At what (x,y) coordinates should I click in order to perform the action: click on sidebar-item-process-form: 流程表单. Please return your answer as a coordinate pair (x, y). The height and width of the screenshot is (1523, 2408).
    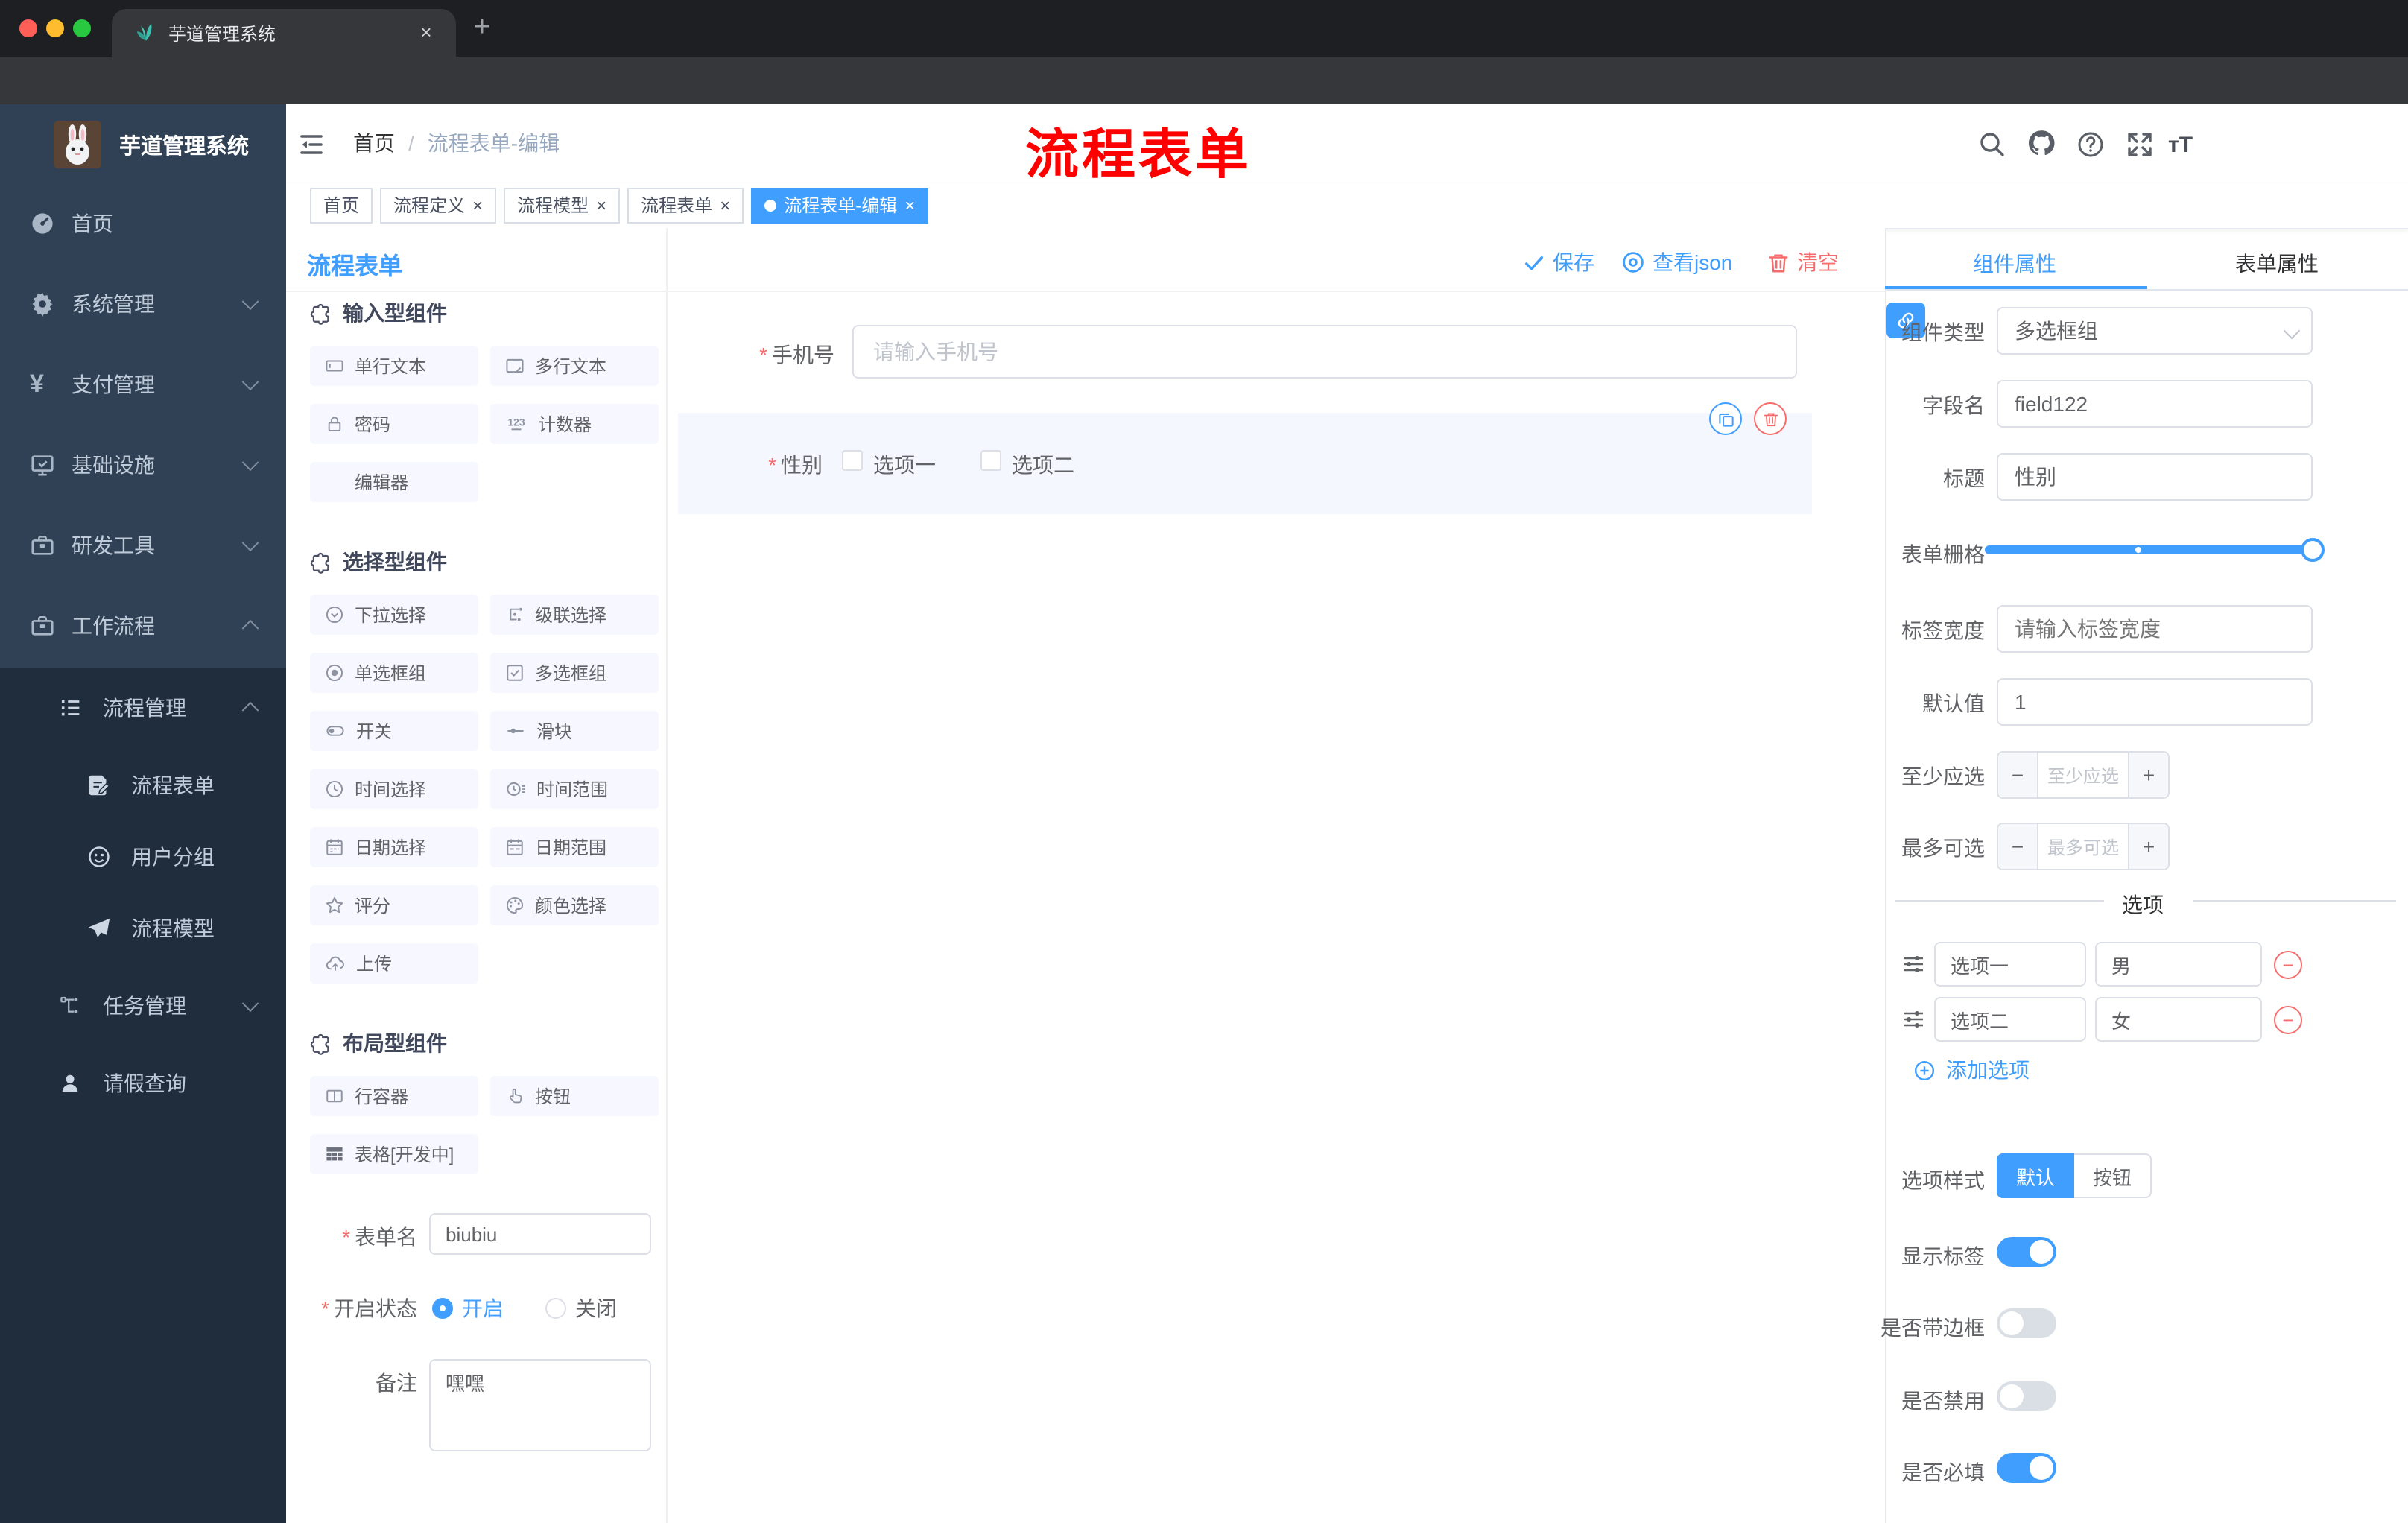
    Looking at the image, I should click on (143, 785).